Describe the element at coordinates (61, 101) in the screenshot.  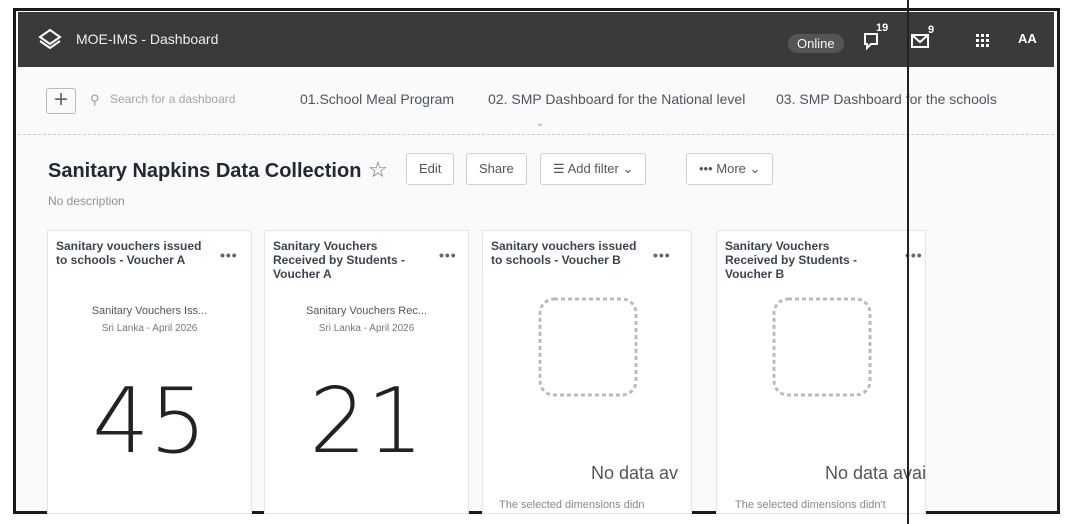
I see `add-dashboard-button: +` at that location.